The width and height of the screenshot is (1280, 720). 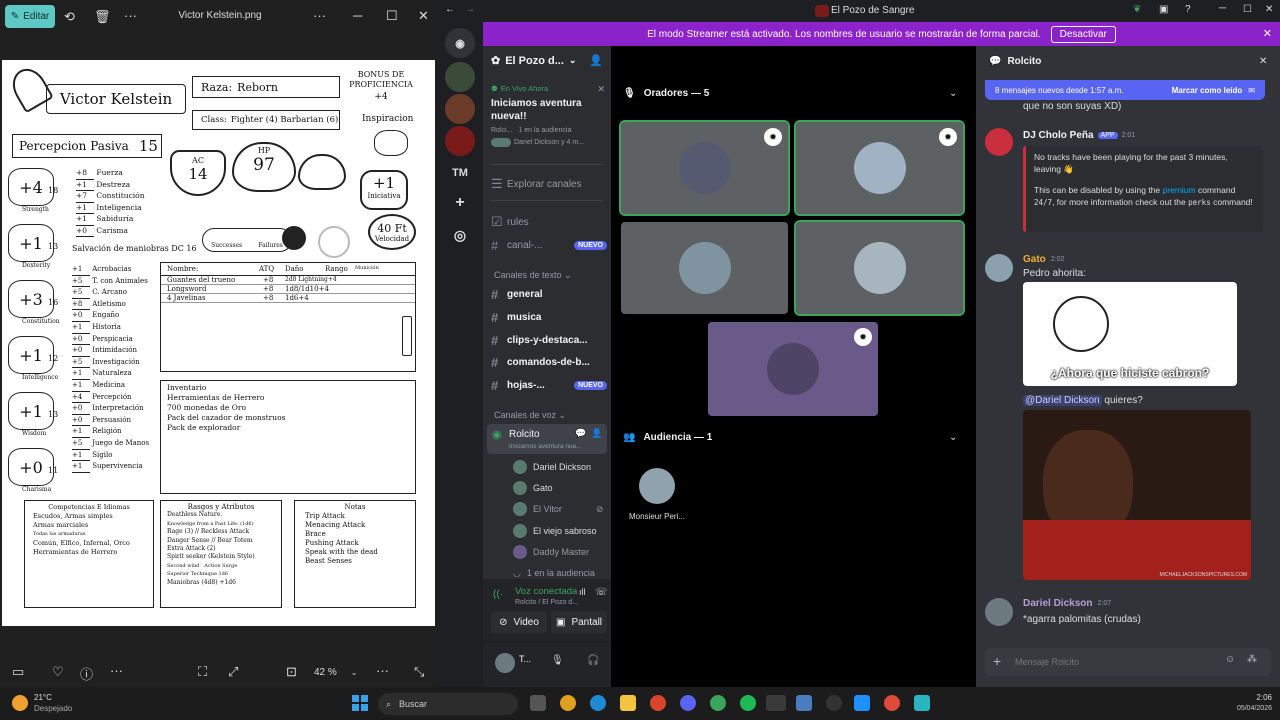 What do you see at coordinates (530, 415) in the screenshot?
I see `voice-category: Canales de voz ⌄` at bounding box center [530, 415].